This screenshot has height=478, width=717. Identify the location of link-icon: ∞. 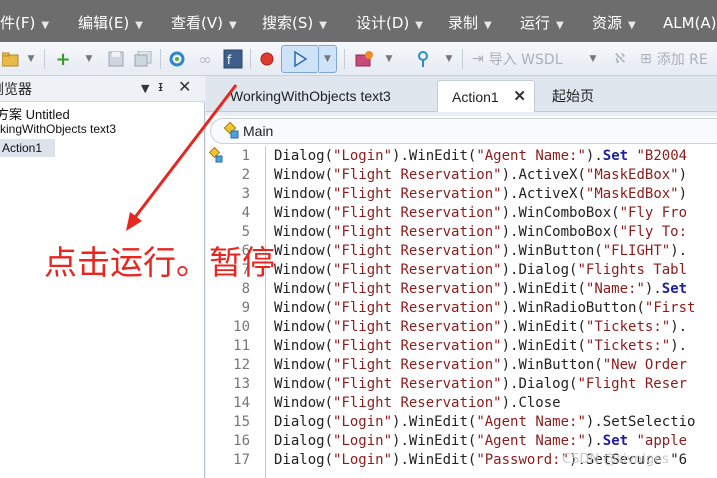
(205, 59).